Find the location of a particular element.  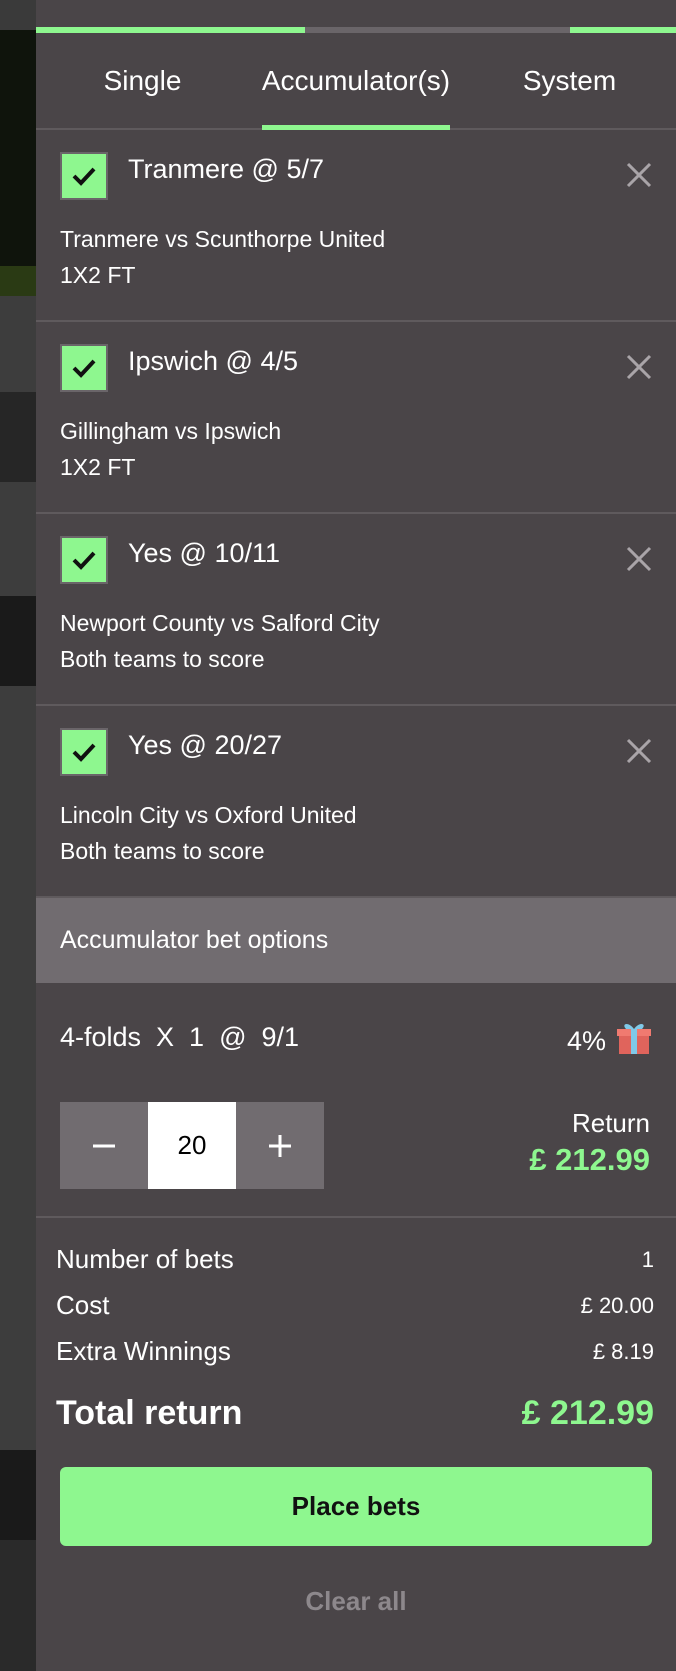

selection-title: Yes @ 10/11 is located at coordinates (204, 553).